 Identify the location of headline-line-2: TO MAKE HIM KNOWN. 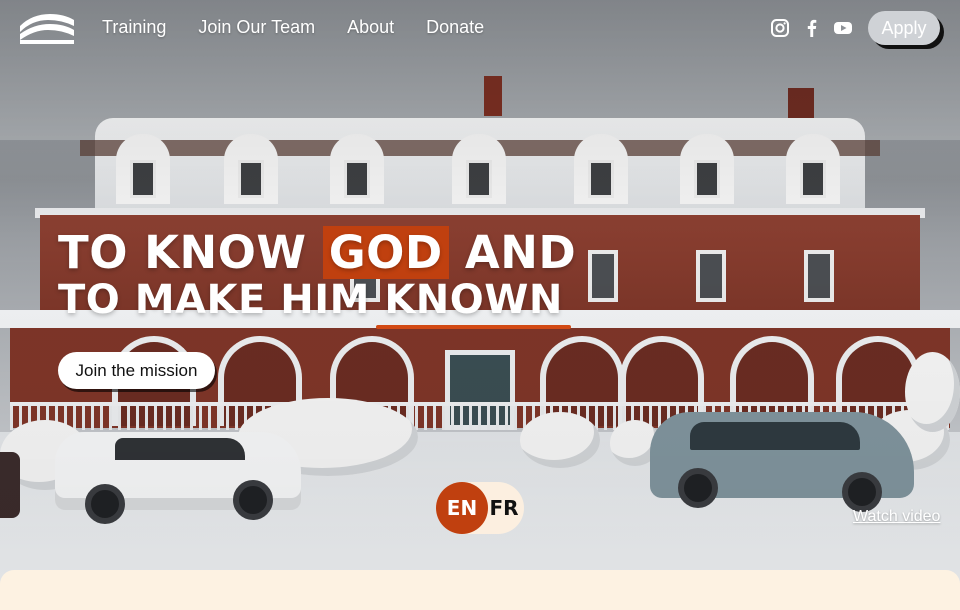
(317, 300).